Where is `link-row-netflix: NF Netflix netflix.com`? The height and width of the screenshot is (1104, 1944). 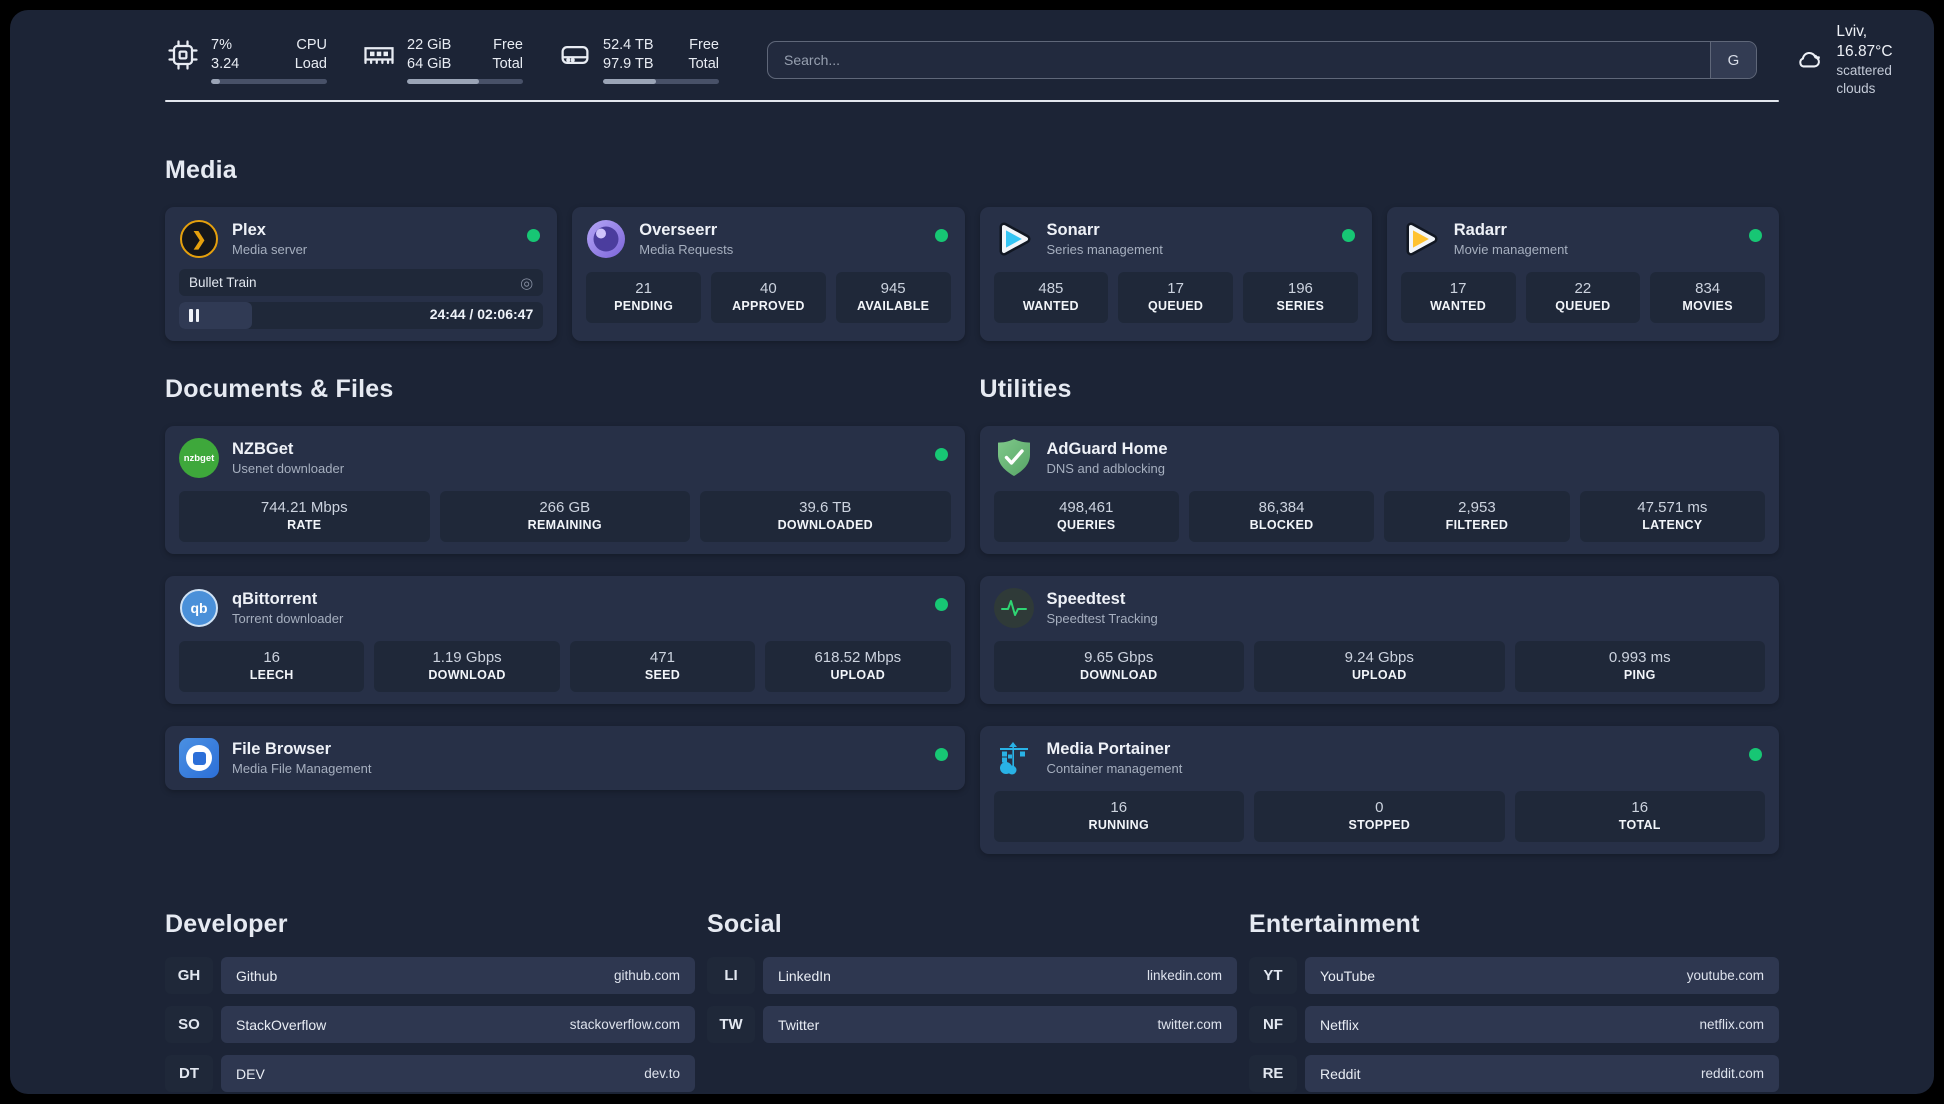 link-row-netflix: NF Netflix netflix.com is located at coordinates (1514, 1024).